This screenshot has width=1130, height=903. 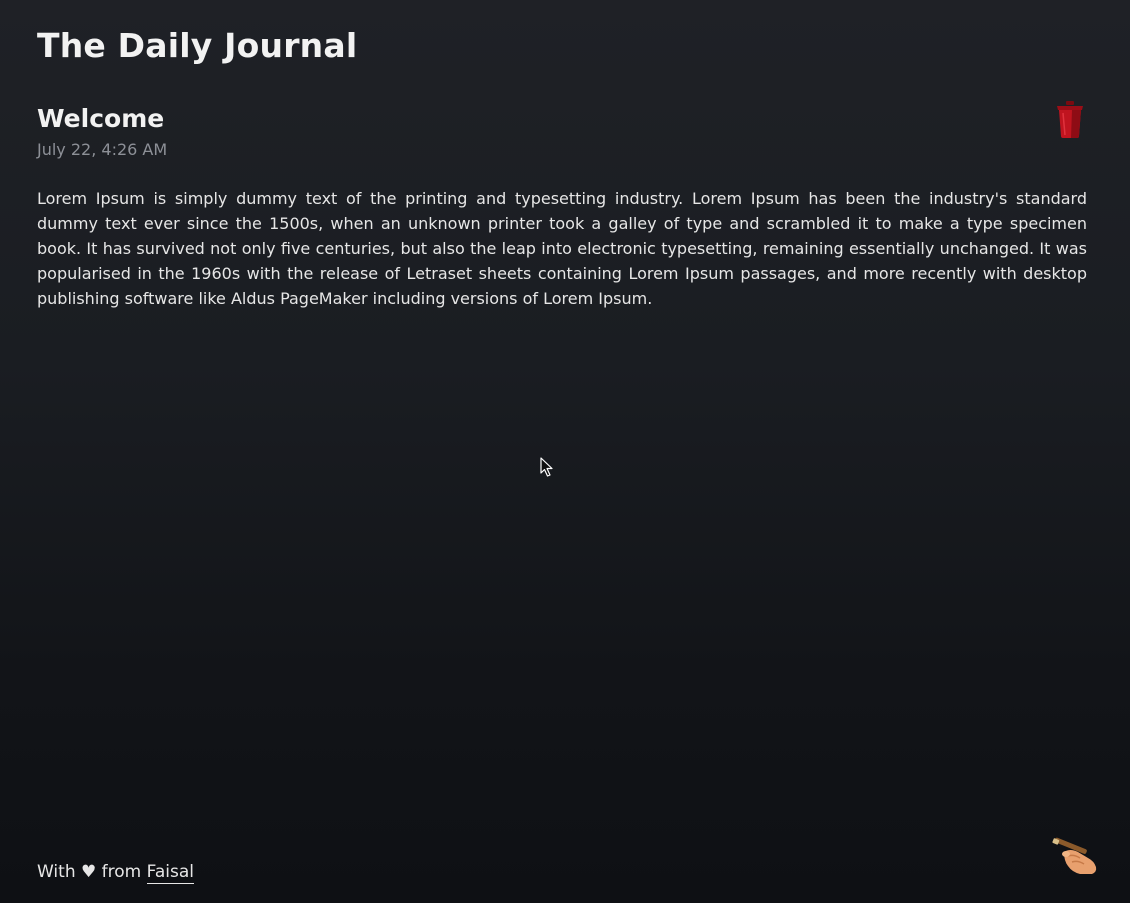 I want to click on entry-title: Welcome, so click(x=101, y=118).